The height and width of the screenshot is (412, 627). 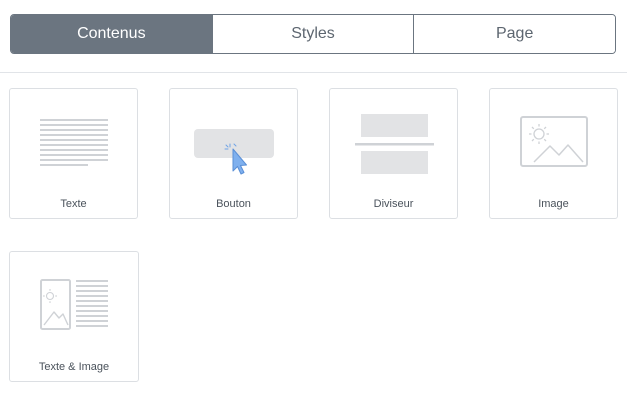 What do you see at coordinates (554, 141) in the screenshot?
I see `image-block-icon` at bounding box center [554, 141].